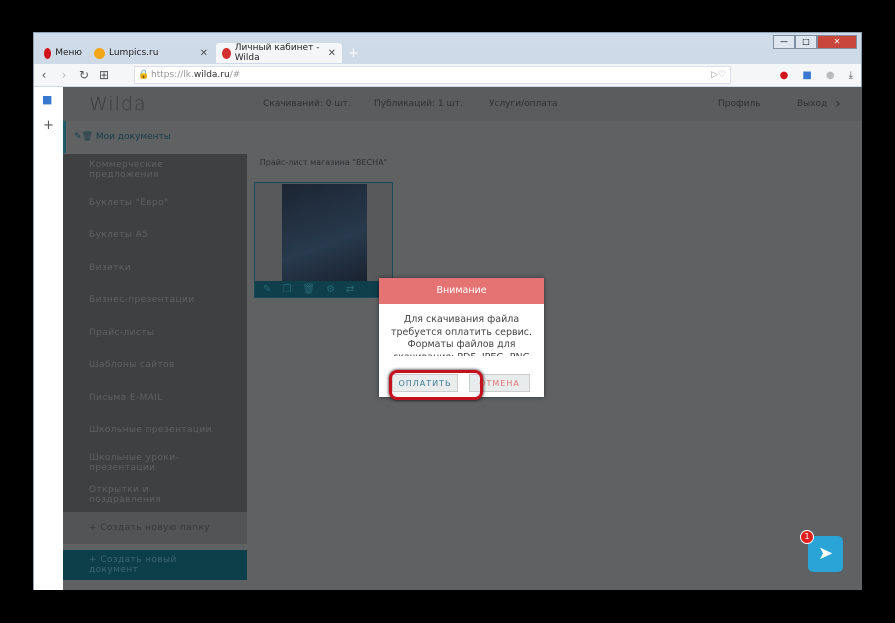  What do you see at coordinates (812, 104) in the screenshot?
I see `logout-link: Выход` at bounding box center [812, 104].